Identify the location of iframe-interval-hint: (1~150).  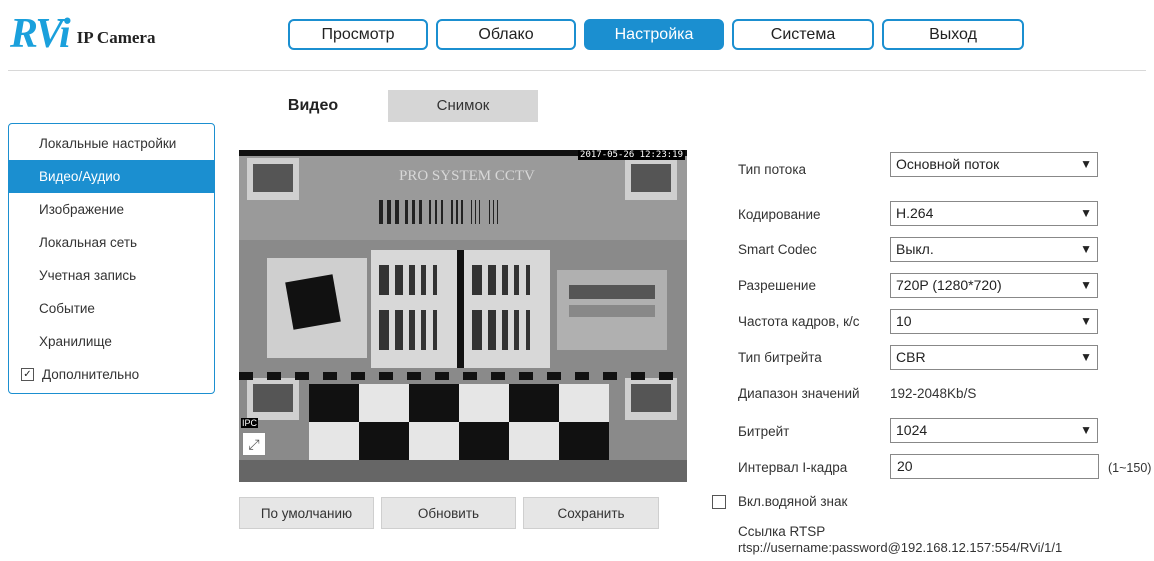
(1130, 468).